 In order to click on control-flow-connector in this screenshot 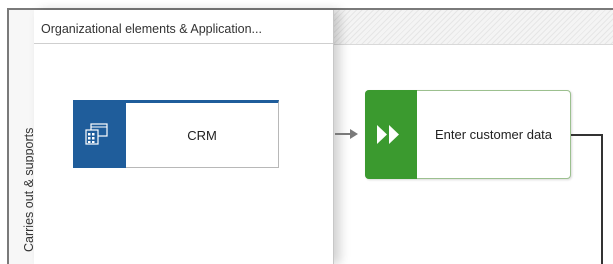, I will do `click(587, 199)`.